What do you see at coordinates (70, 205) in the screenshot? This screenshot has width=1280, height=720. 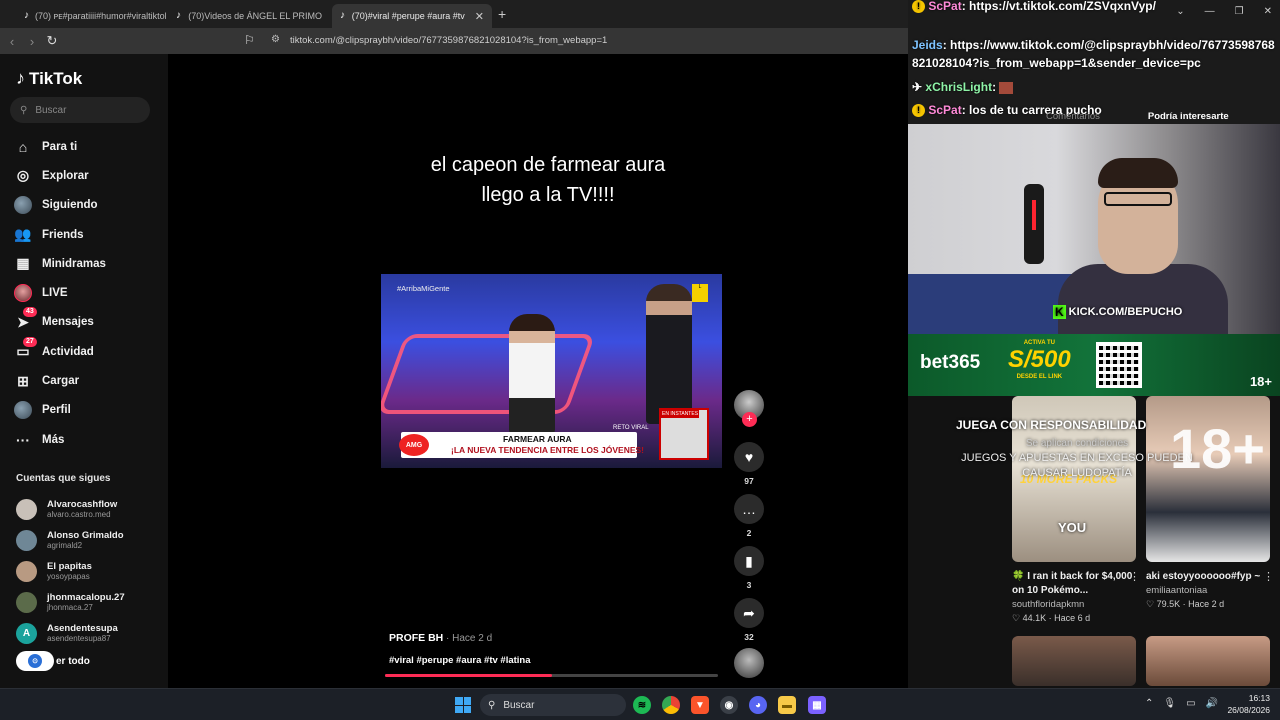 I see `sidebar-item-label: Siguiendo` at bounding box center [70, 205].